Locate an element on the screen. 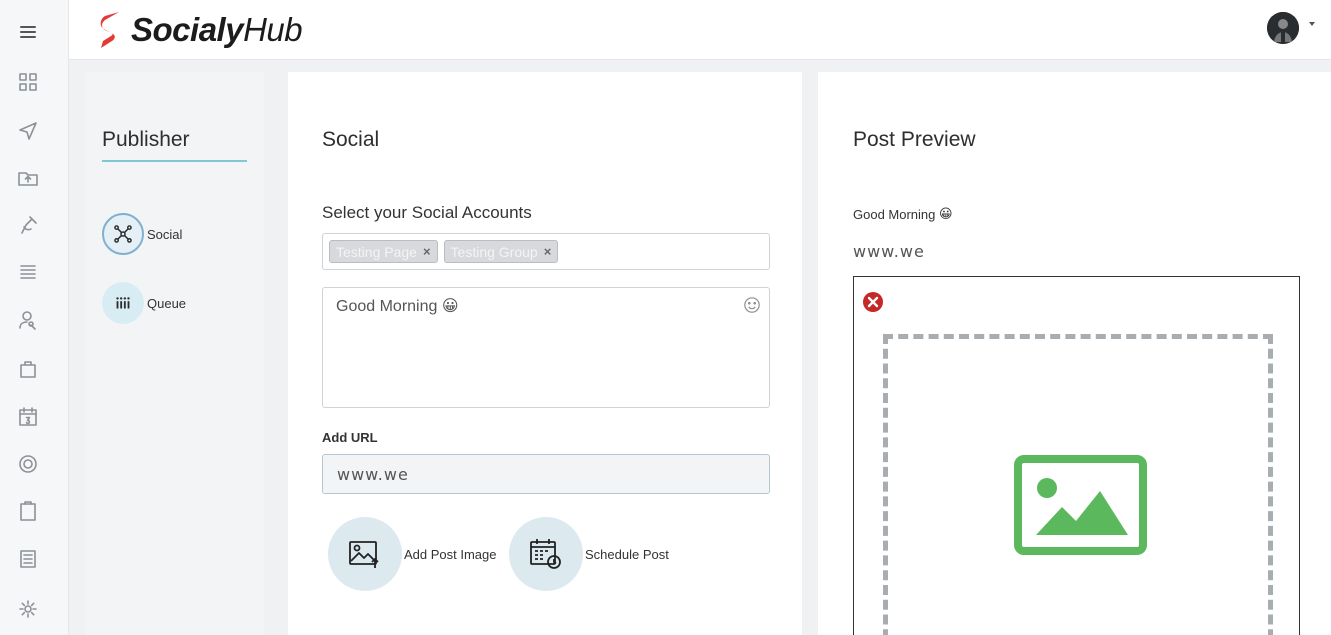  app-logo: SocialyHub is located at coordinates (200, 30).